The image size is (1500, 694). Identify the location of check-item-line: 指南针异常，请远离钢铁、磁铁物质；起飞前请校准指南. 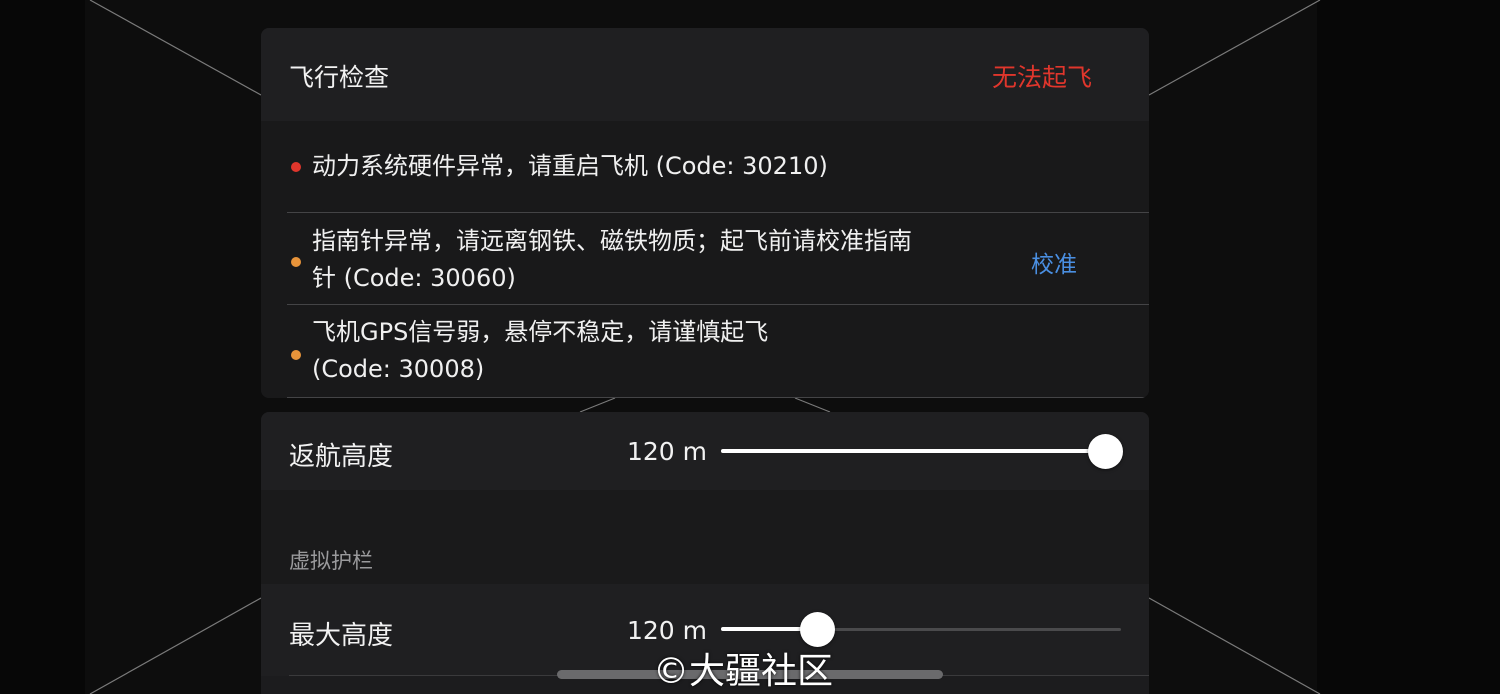
(612, 241).